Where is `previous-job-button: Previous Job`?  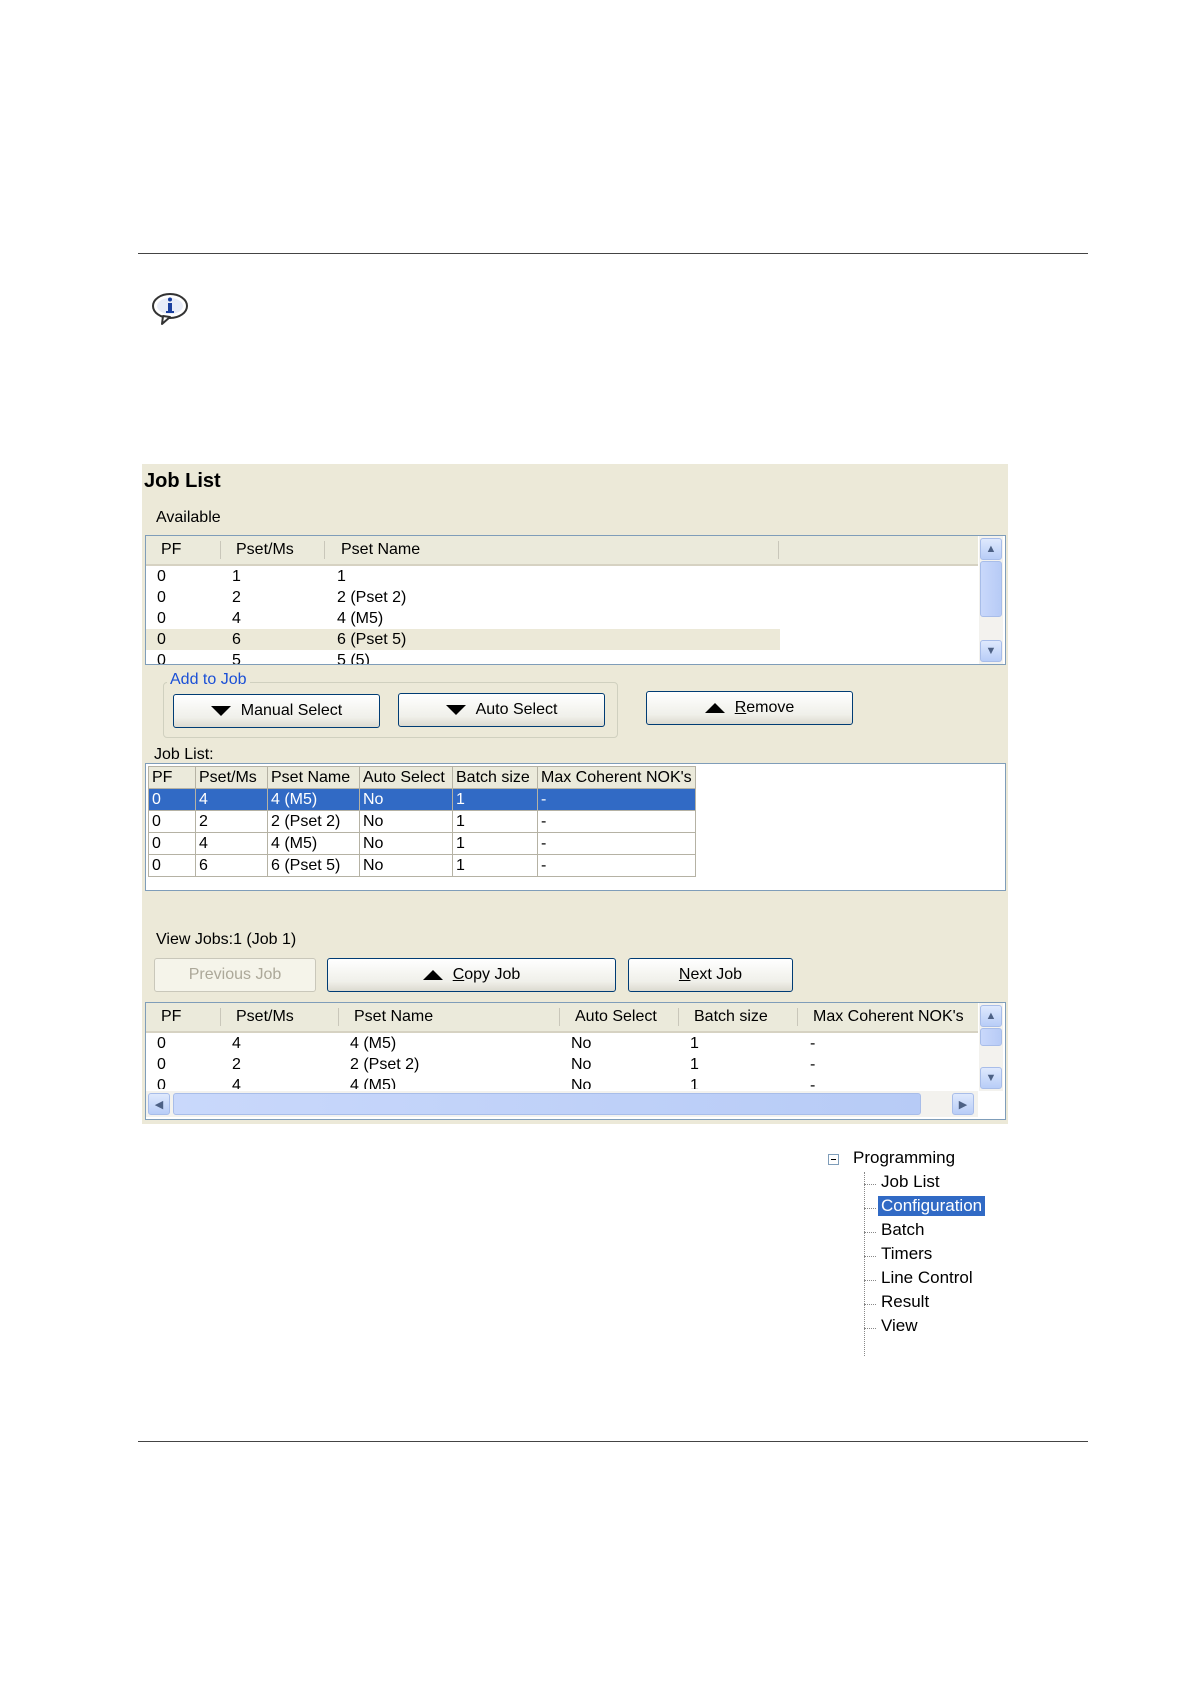
previous-job-button: Previous Job is located at coordinates (235, 975).